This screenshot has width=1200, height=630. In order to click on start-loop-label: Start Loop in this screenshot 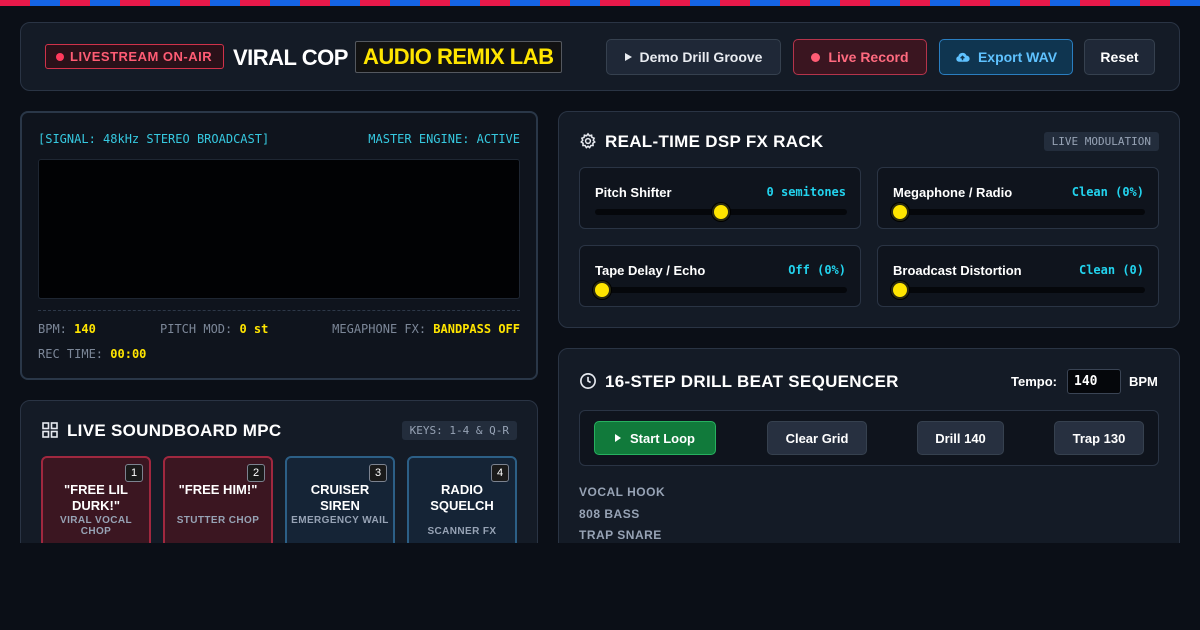, I will do `click(662, 438)`.